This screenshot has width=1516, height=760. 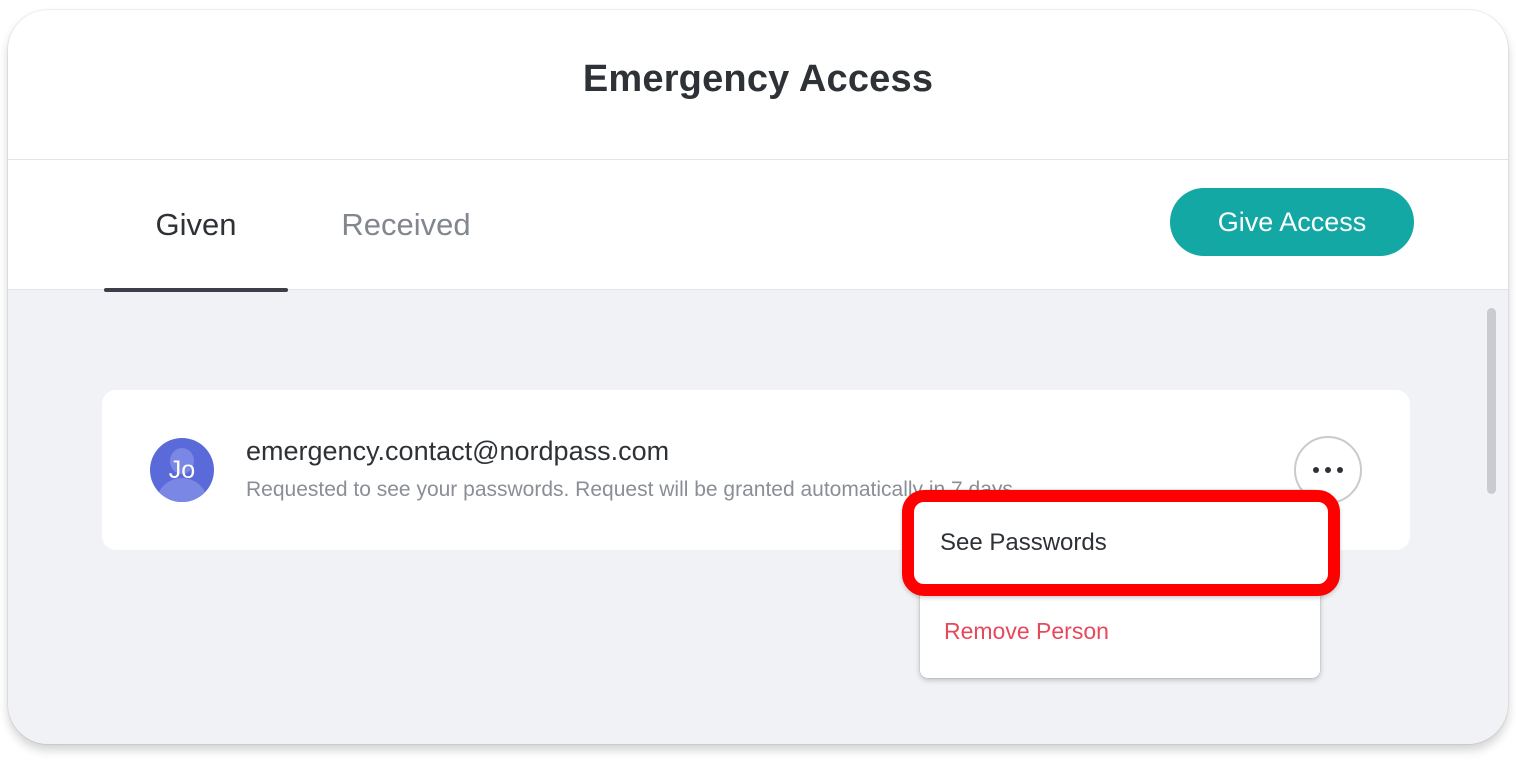 I want to click on remove-person-menu-item: Remove Person, so click(x=1120, y=631).